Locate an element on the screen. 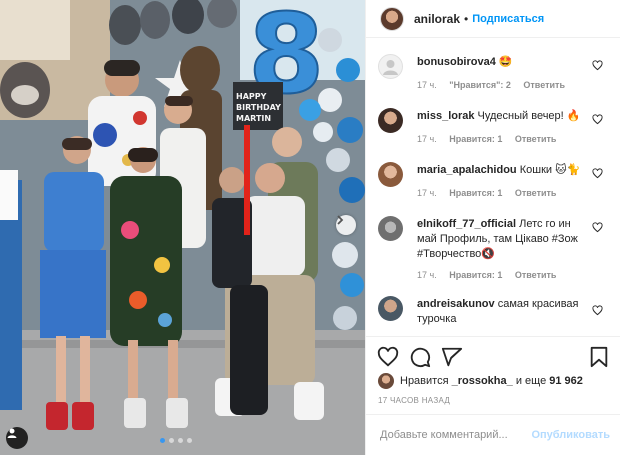 The width and height of the screenshot is (620, 455). publish-button: Опубликовать is located at coordinates (570, 435).